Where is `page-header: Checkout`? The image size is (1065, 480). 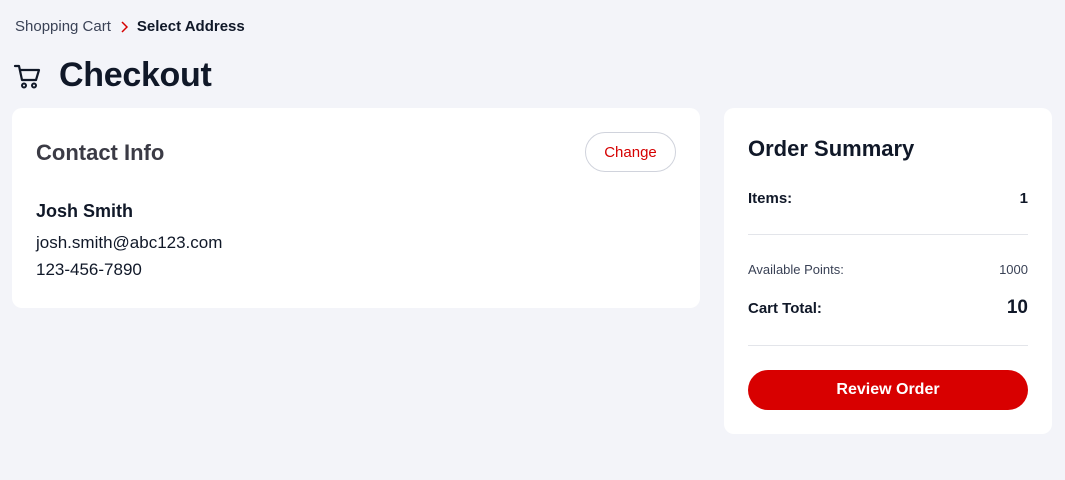 page-header: Checkout is located at coordinates (112, 75).